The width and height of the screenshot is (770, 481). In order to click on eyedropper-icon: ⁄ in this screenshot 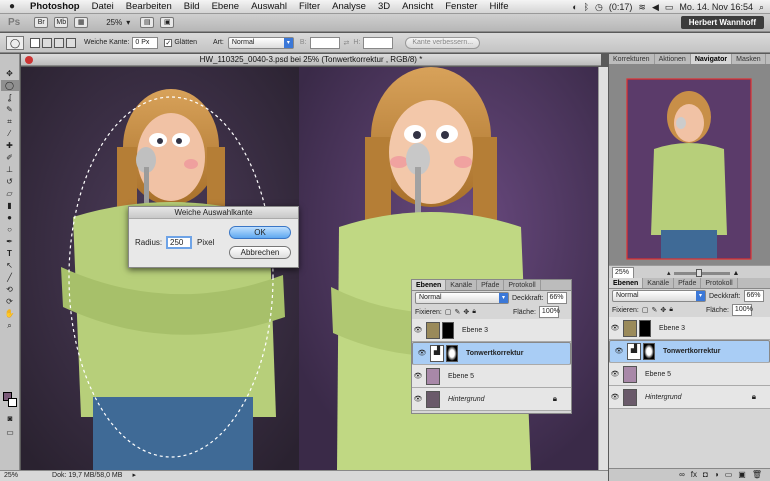, I will do `click(10, 133)`.